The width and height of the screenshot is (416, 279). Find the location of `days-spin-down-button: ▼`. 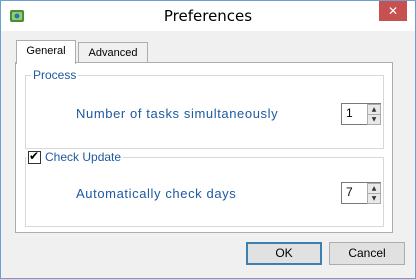

days-spin-down-button: ▼ is located at coordinates (374, 198).